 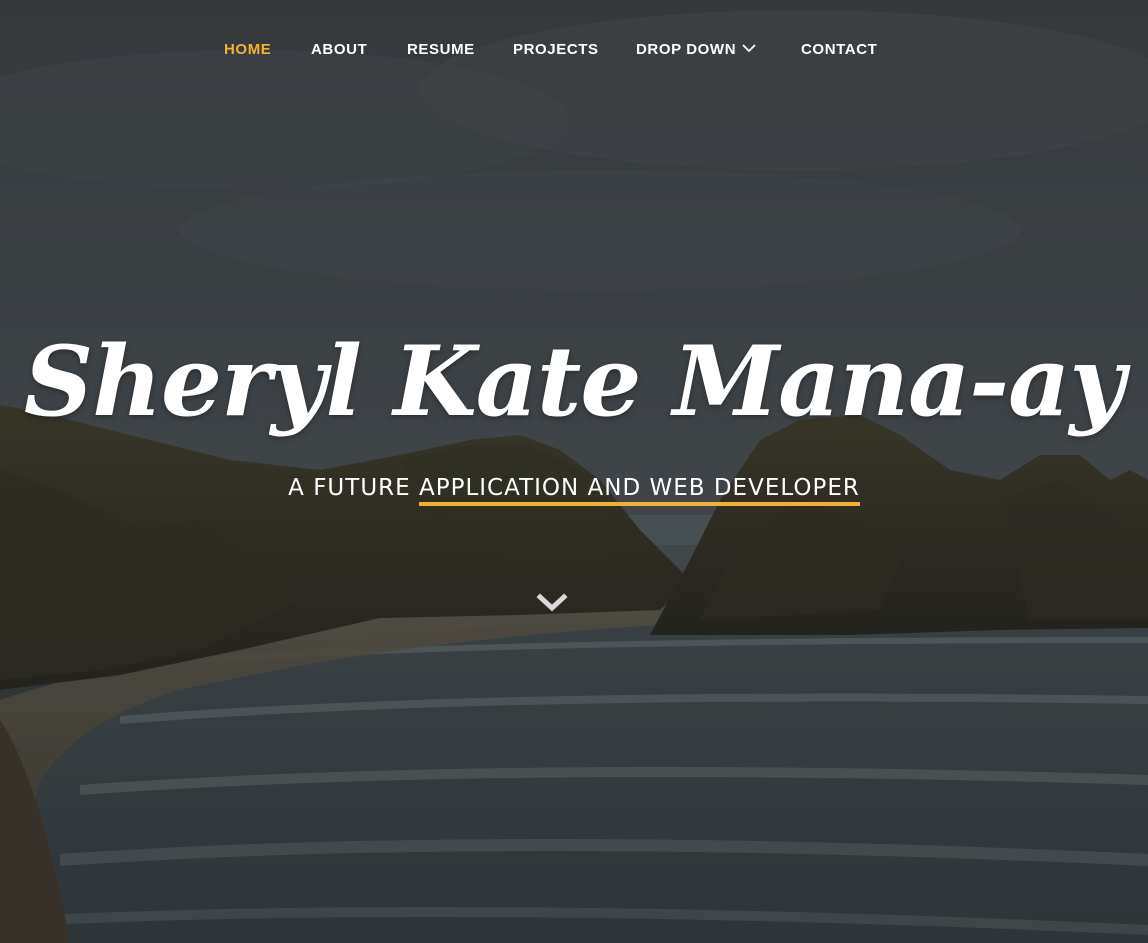 I want to click on hero-subtitle: A FUTURE APPLICATION AND WEB DEVELOPER, so click(x=574, y=489).